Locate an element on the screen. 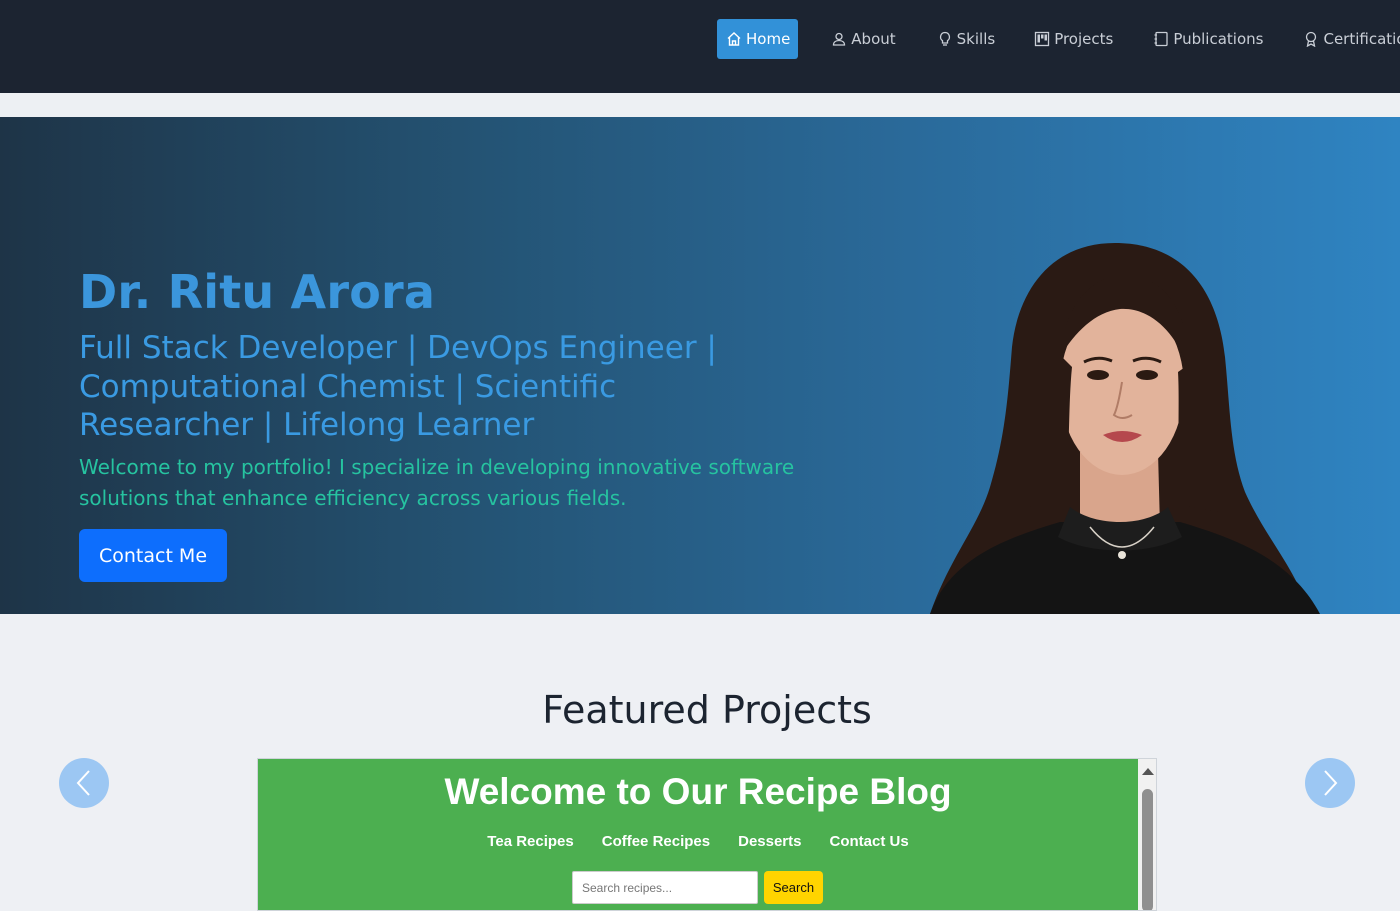  recipe-nav-desserts: Desserts is located at coordinates (769, 841).